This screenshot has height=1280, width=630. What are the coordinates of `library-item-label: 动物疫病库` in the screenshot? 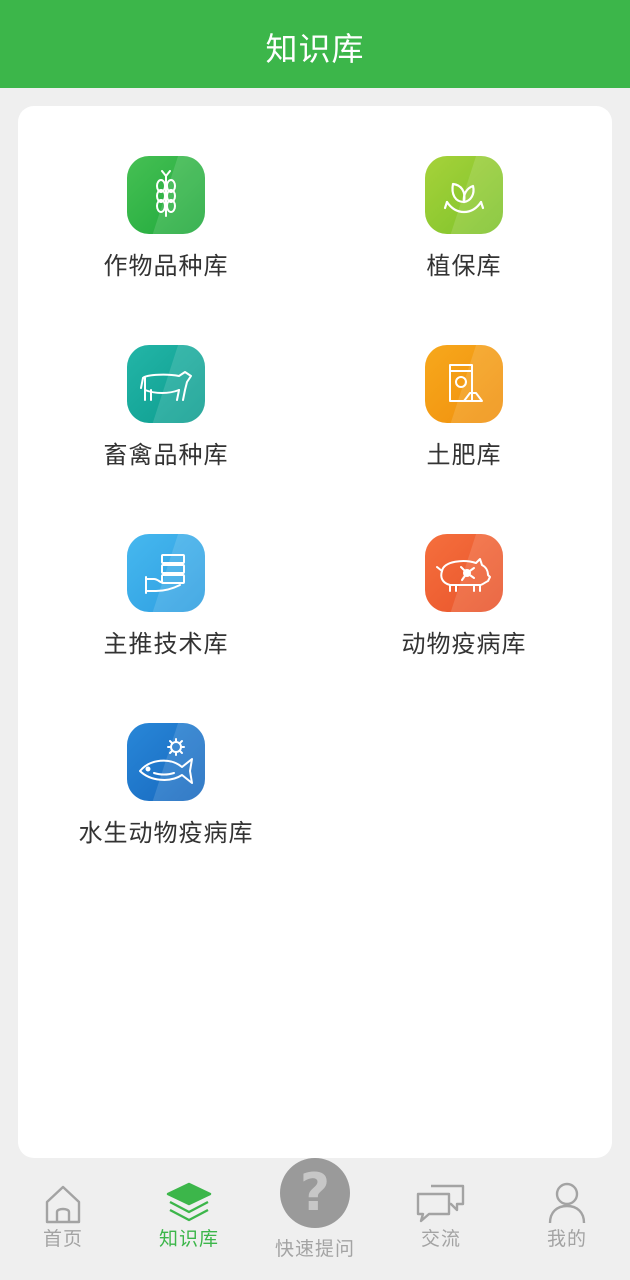 It's located at (464, 644).